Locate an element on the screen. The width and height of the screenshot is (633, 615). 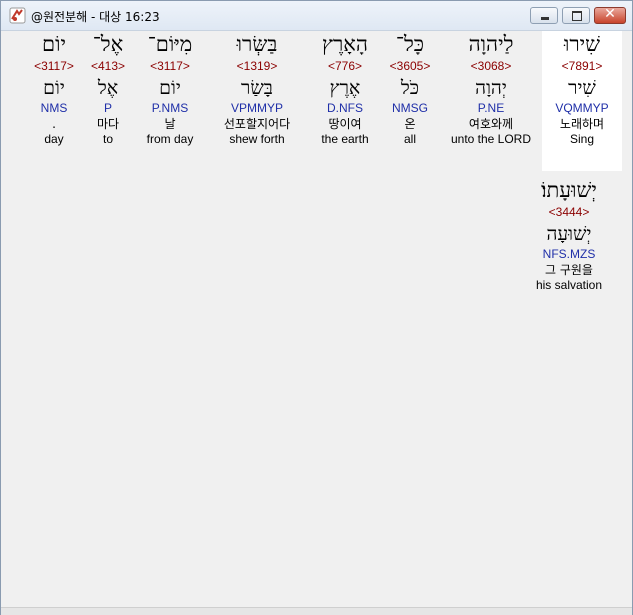
english-gloss: day is located at coordinates (54, 139).